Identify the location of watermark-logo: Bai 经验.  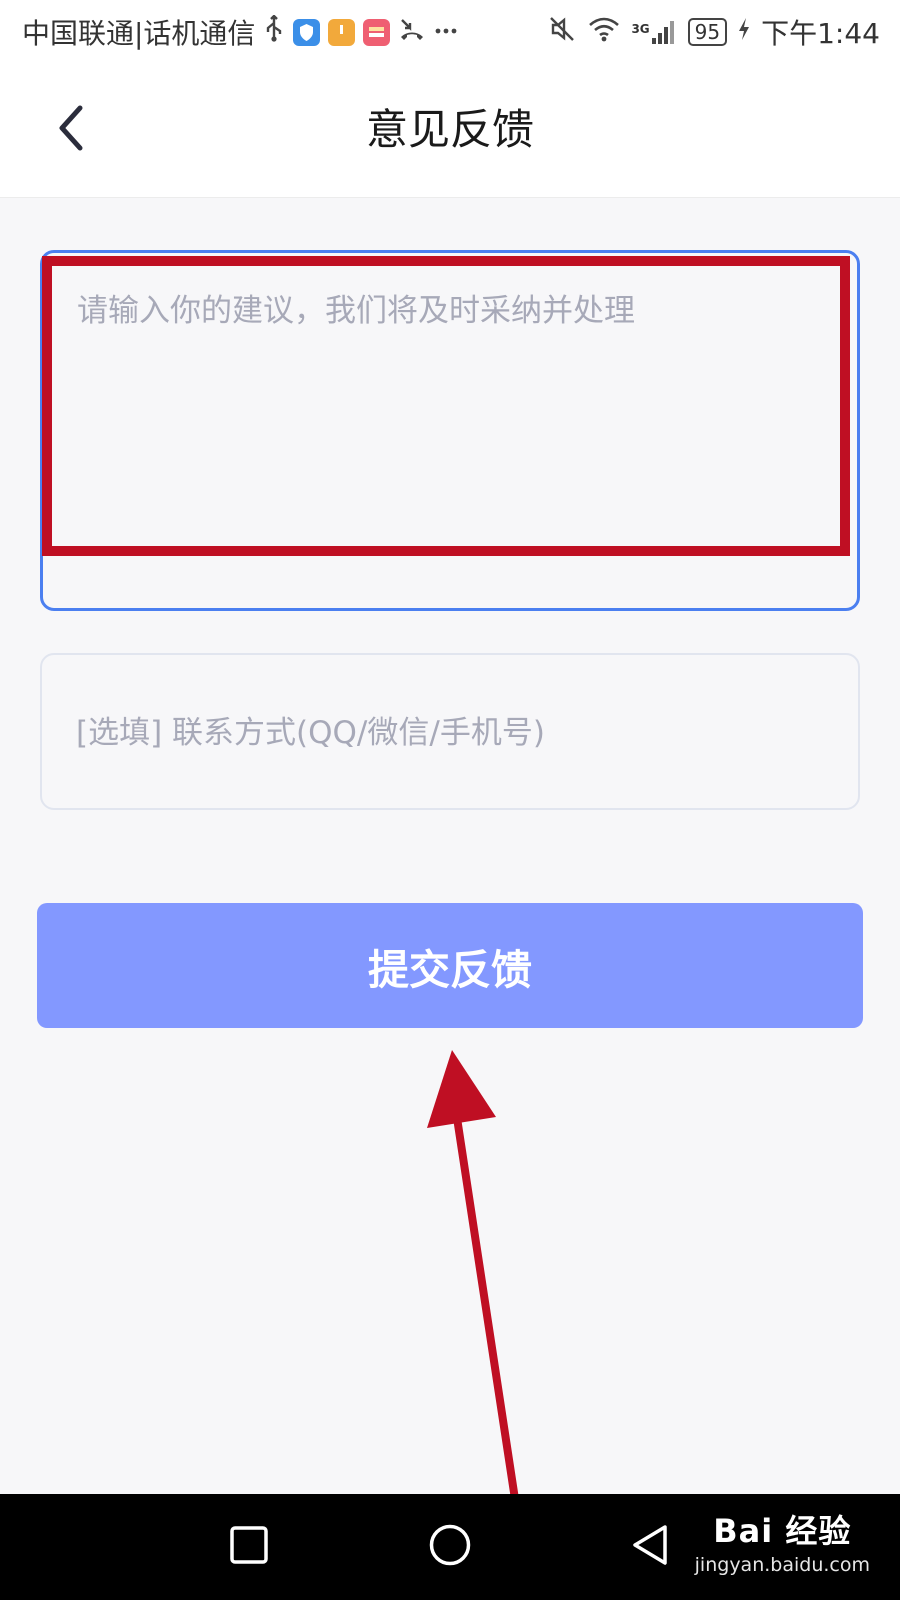
(782, 1531).